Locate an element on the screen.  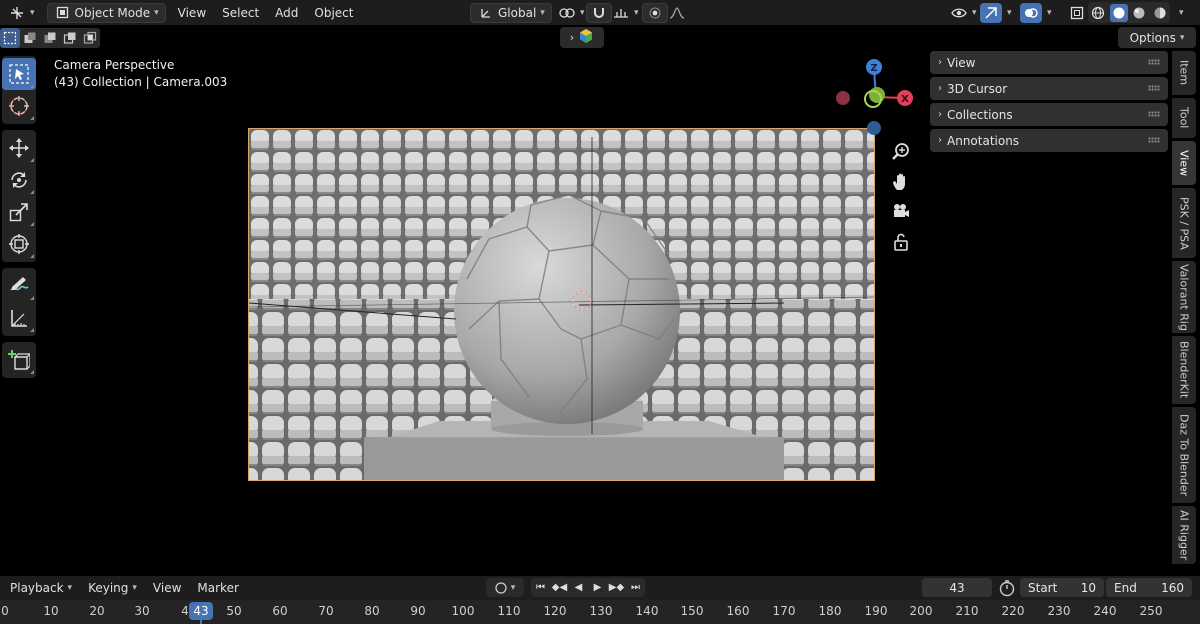
cursor-tool is located at coordinates (19, 106).